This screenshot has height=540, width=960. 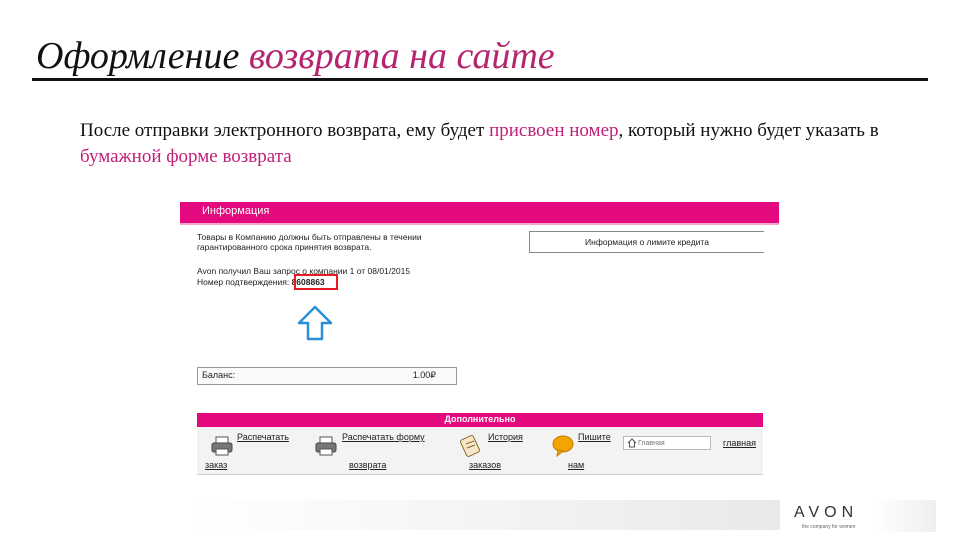 What do you see at coordinates (563, 446) in the screenshot?
I see `speech-bubble-icon` at bounding box center [563, 446].